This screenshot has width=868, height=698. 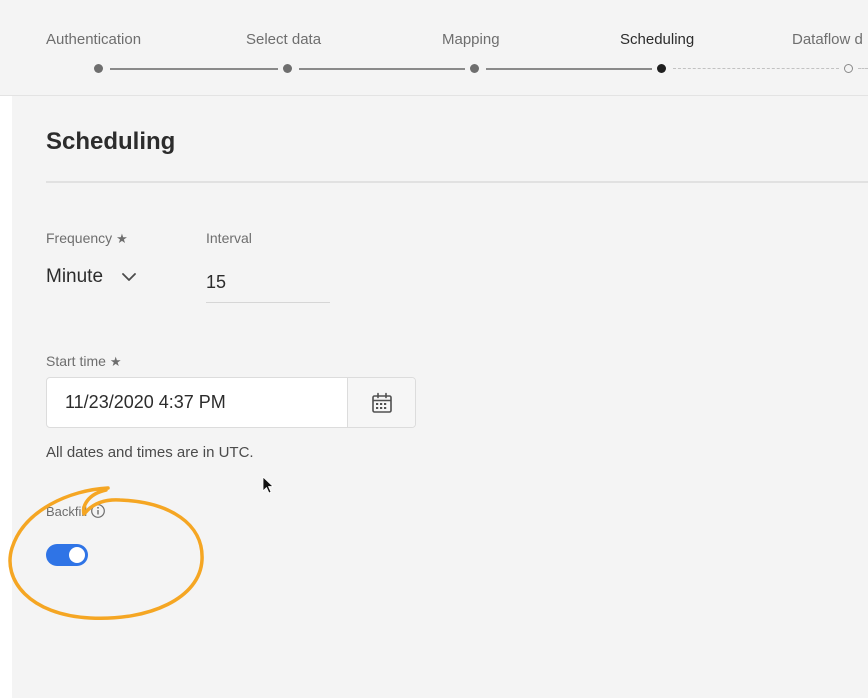 What do you see at coordinates (827, 39) in the screenshot?
I see `step-dataflow-label: Dataflow d` at bounding box center [827, 39].